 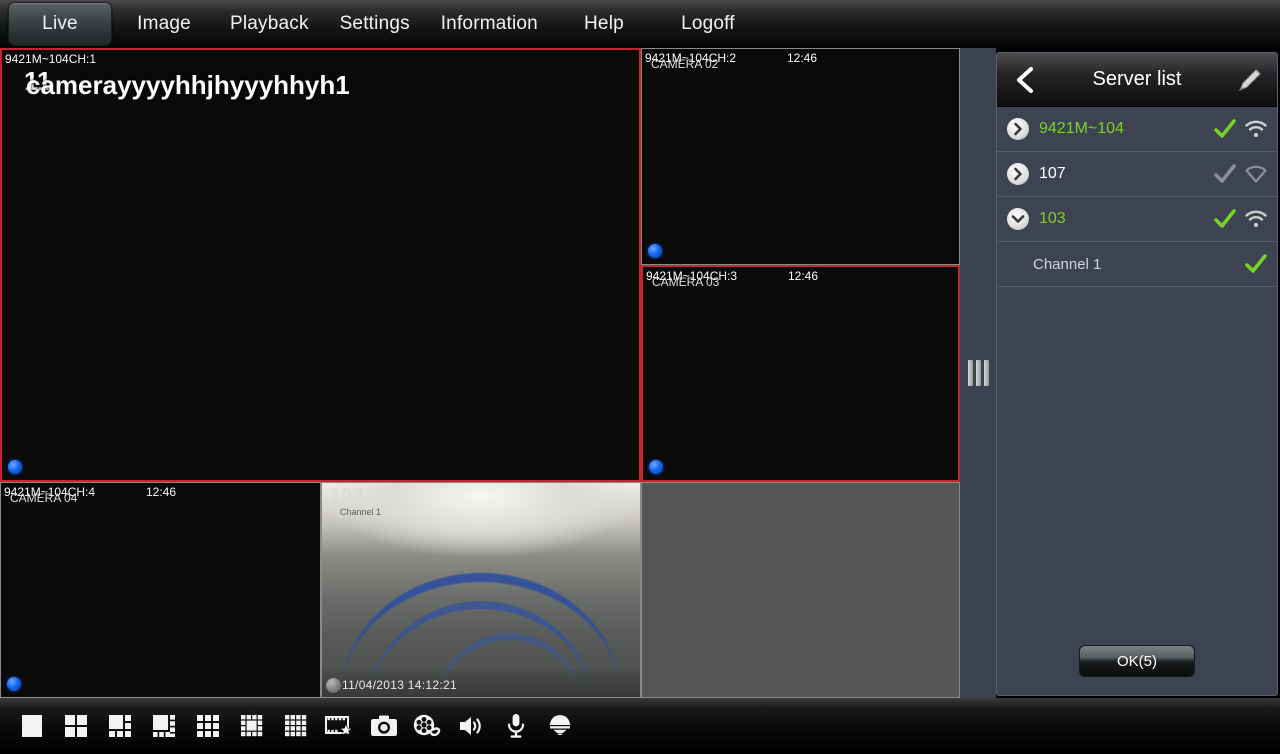 I want to click on video-cell-empty, so click(x=800, y=590).